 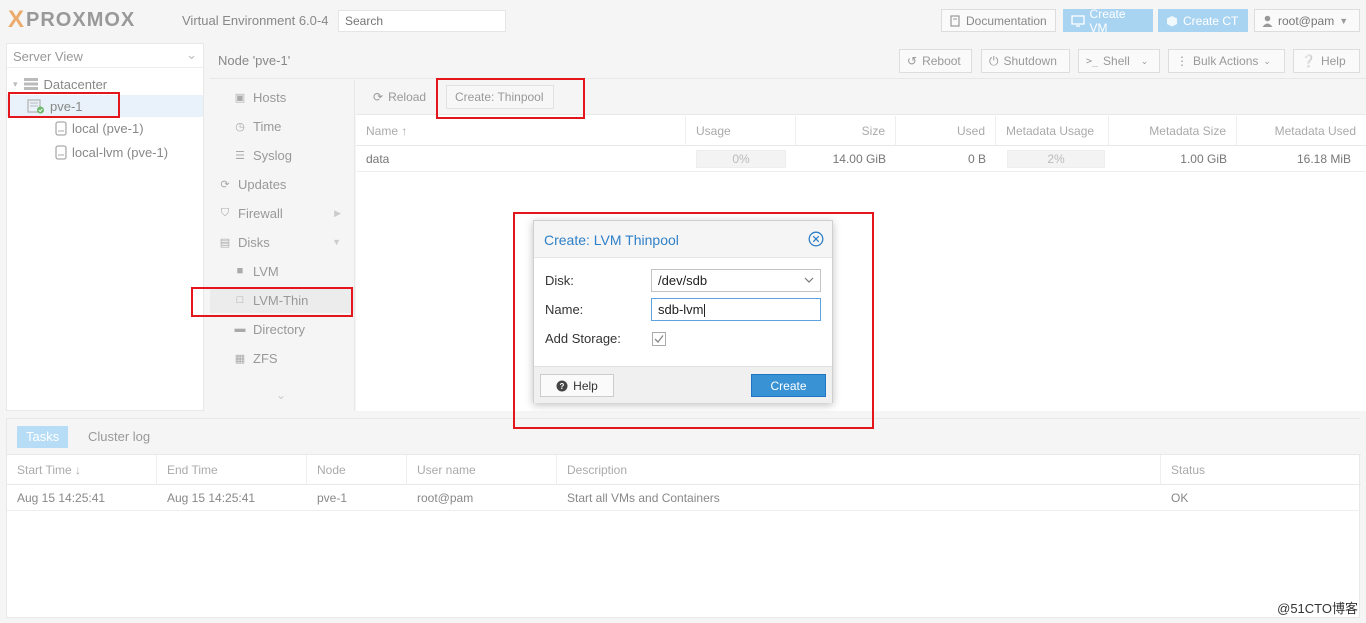 What do you see at coordinates (736, 280) in the screenshot?
I see `disk-select: /dev/sdb` at bounding box center [736, 280].